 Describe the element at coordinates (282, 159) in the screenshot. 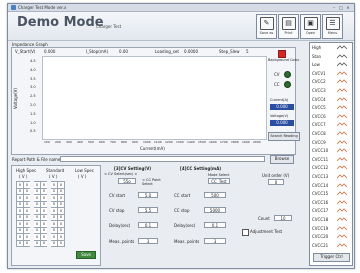

I see `browse-button: Browse` at that location.